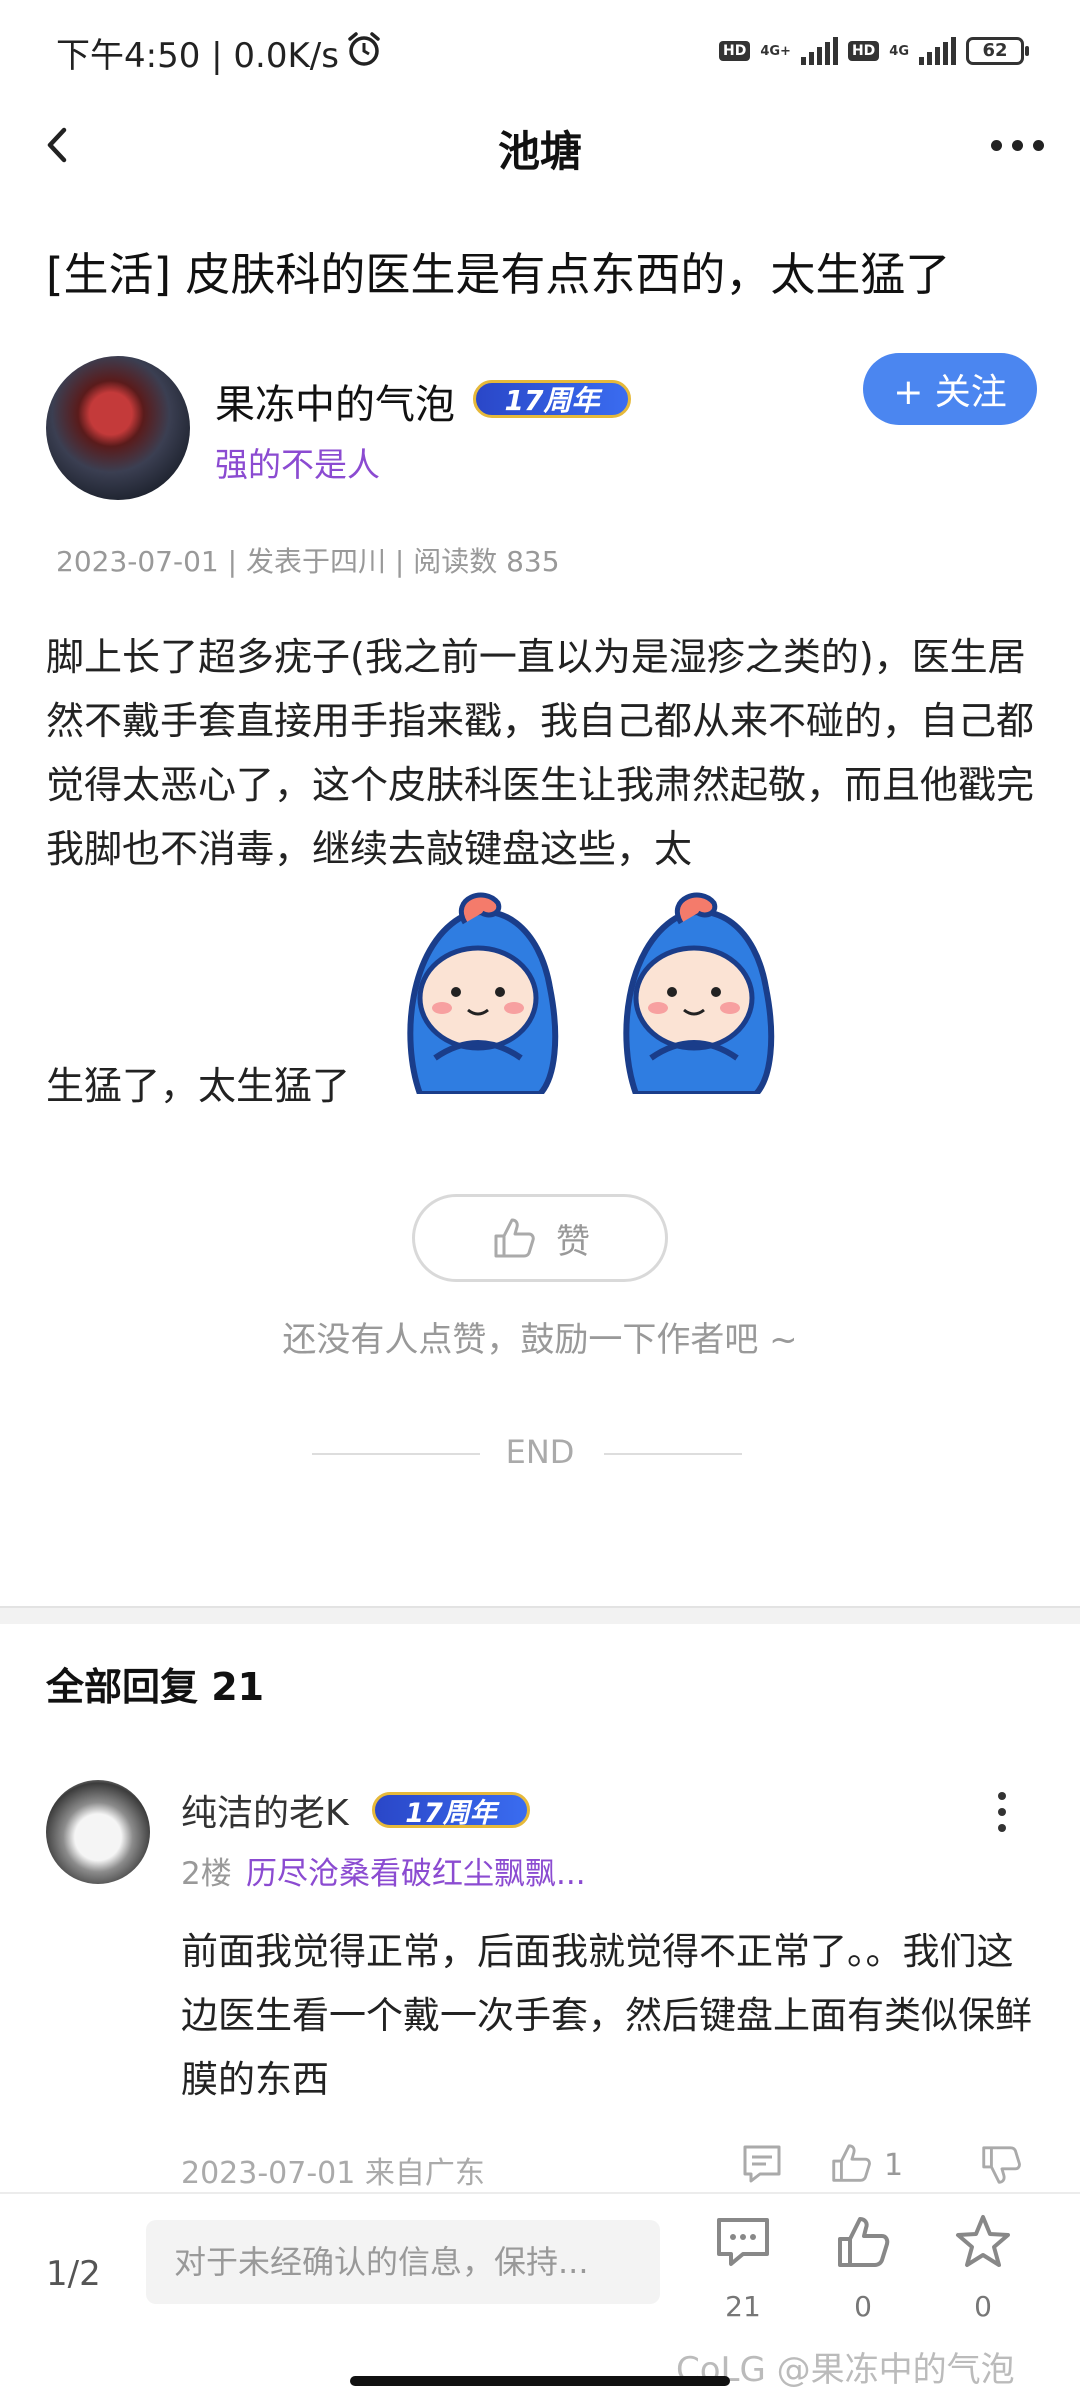  Describe the element at coordinates (335, 401) in the screenshot. I see `author-name: 果冻中的气泡` at that location.